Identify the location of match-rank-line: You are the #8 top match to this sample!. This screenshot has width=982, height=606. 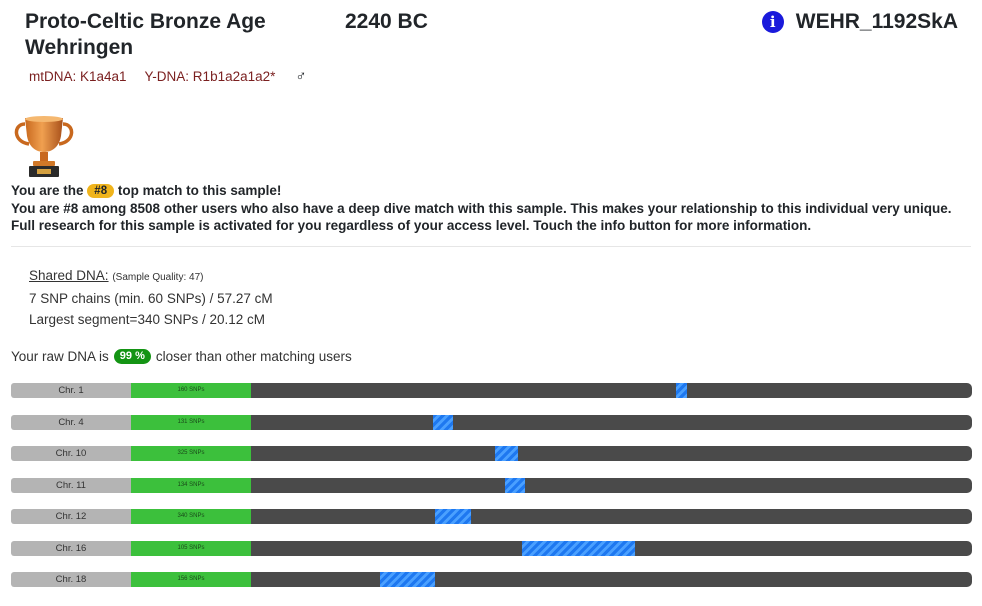
(146, 190).